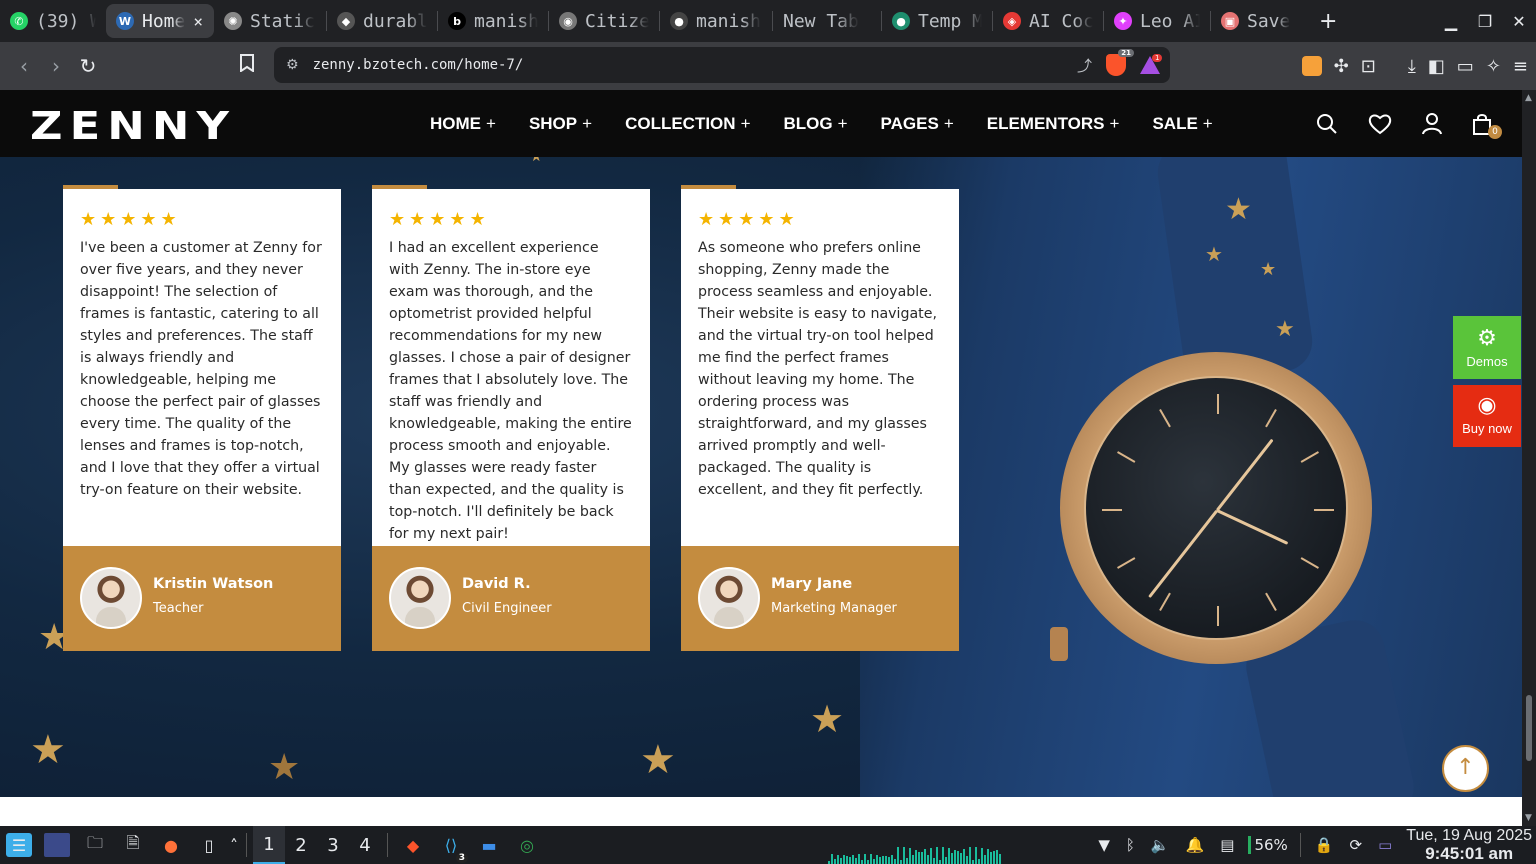 The image size is (1536, 864). What do you see at coordinates (1436, 66) in the screenshot?
I see `sidebar-icon: ◧` at bounding box center [1436, 66].